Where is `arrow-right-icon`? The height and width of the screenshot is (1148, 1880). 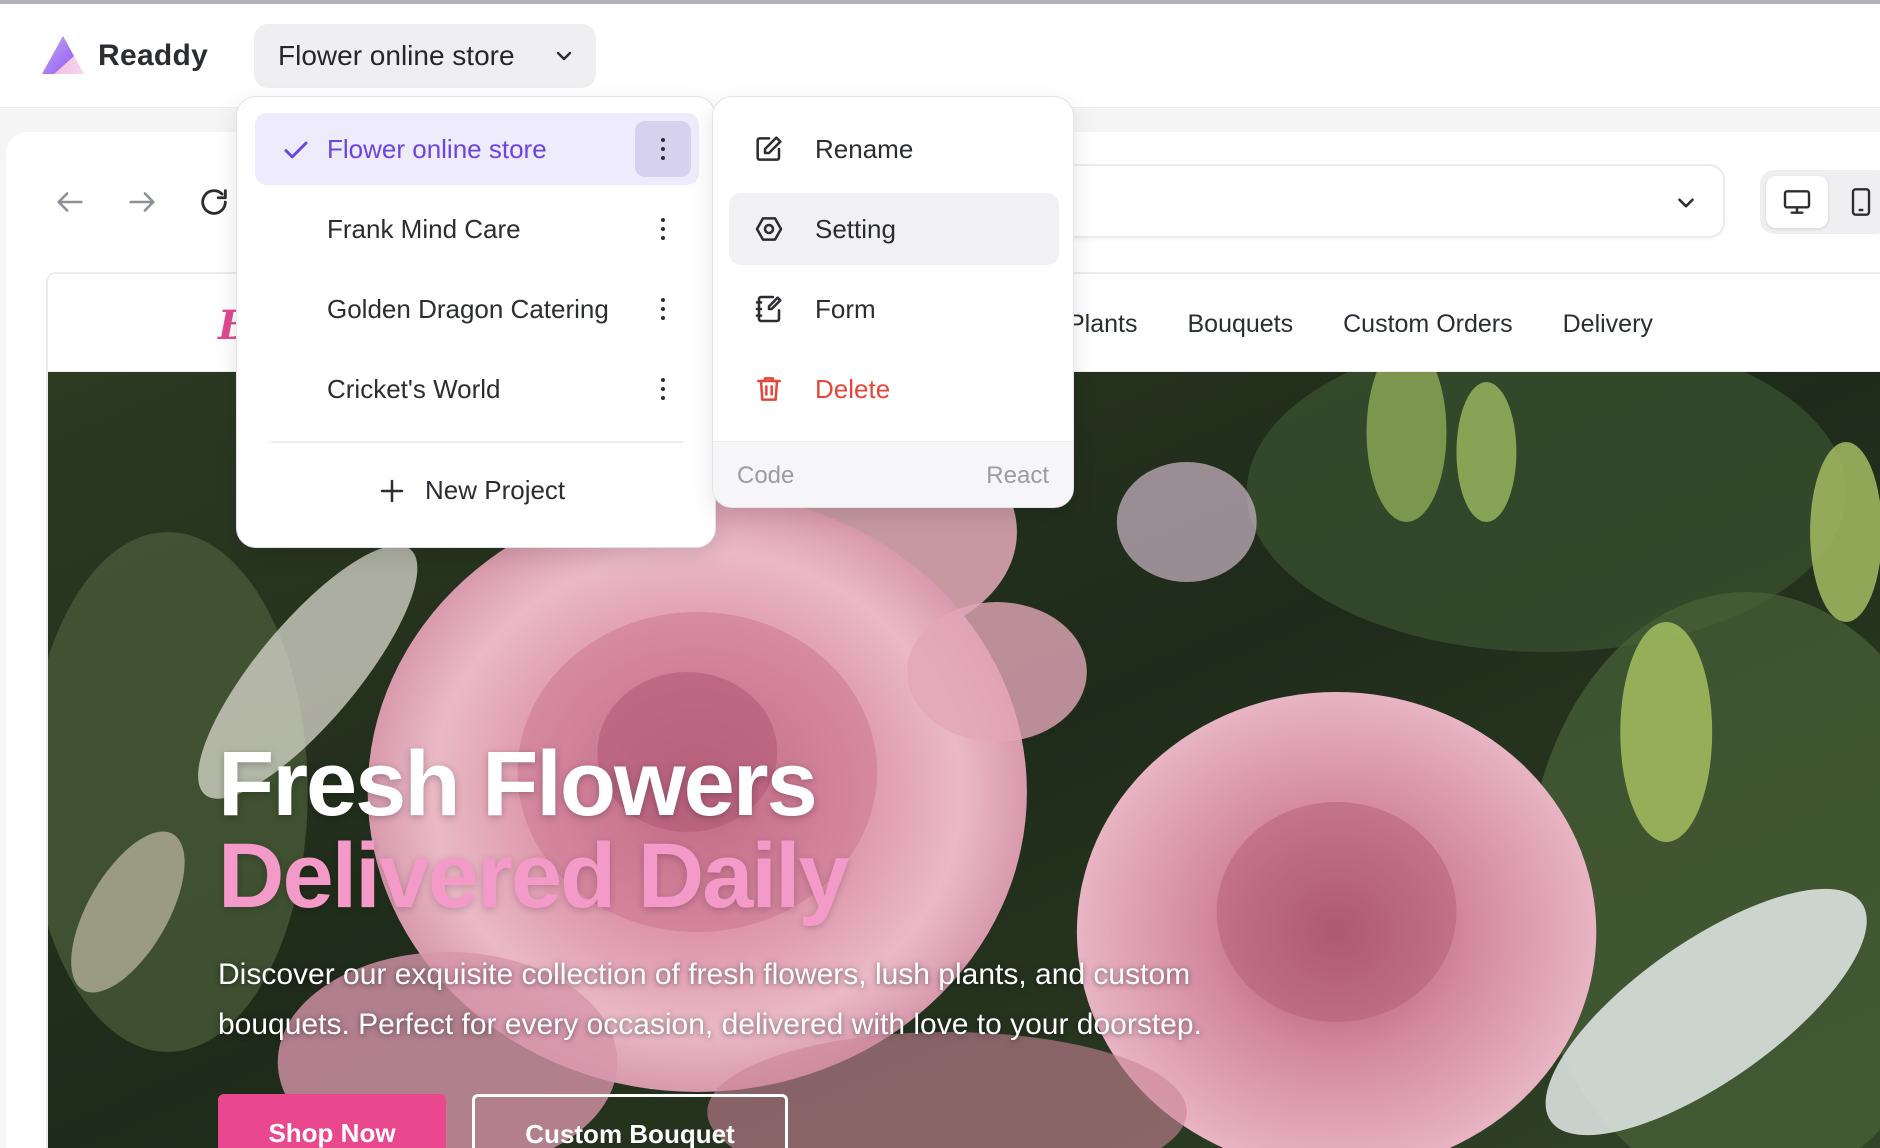
arrow-right-icon is located at coordinates (142, 202).